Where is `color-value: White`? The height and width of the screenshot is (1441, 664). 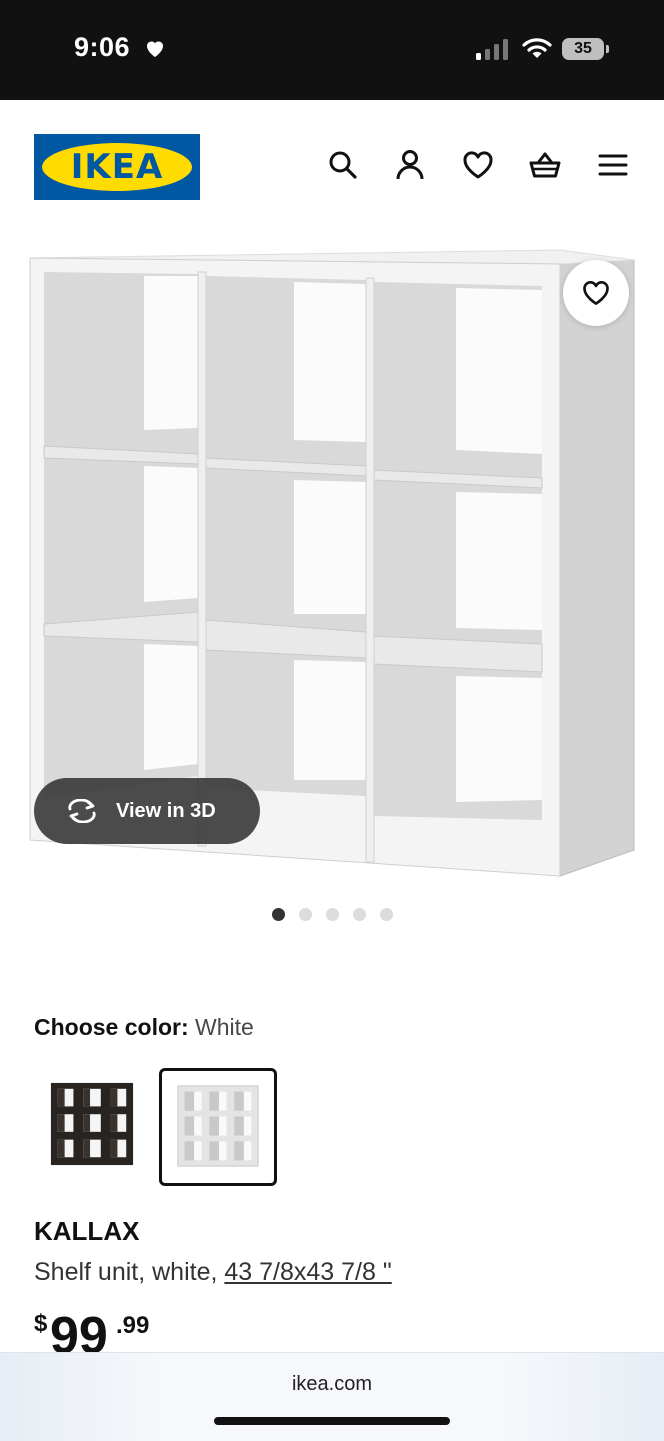
color-value: White is located at coordinates (224, 1027).